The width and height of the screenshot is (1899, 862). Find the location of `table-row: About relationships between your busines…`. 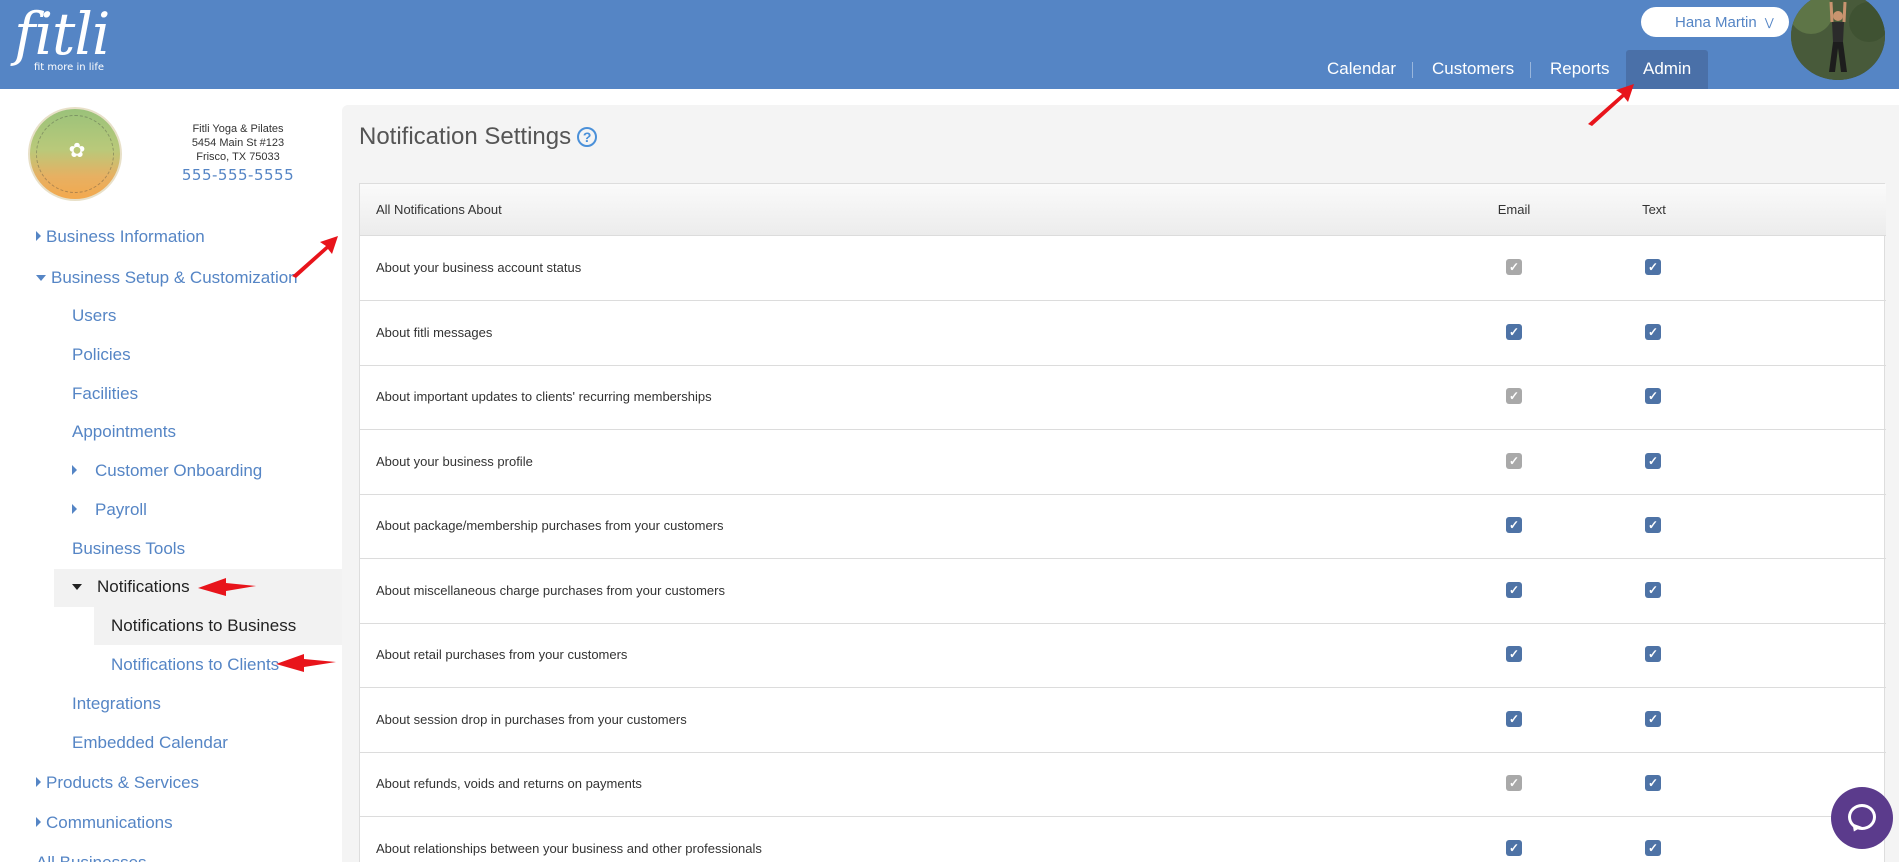

table-row: About relationships between your busines… is located at coordinates (1123, 839).